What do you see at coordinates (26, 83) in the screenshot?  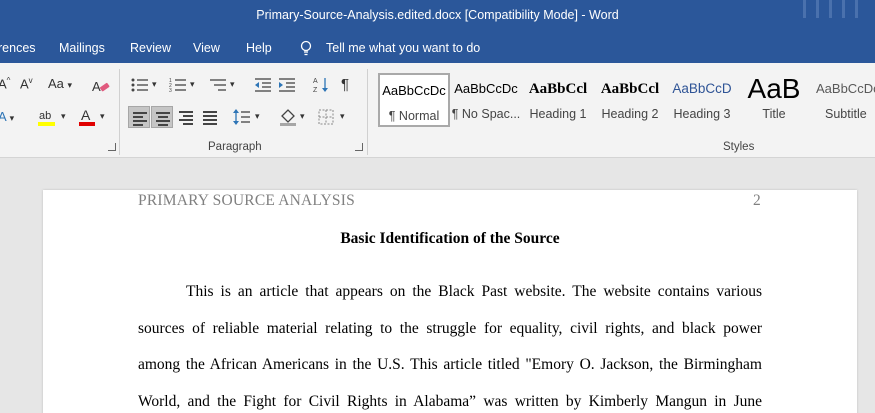 I see `shrink-font-button: Av` at bounding box center [26, 83].